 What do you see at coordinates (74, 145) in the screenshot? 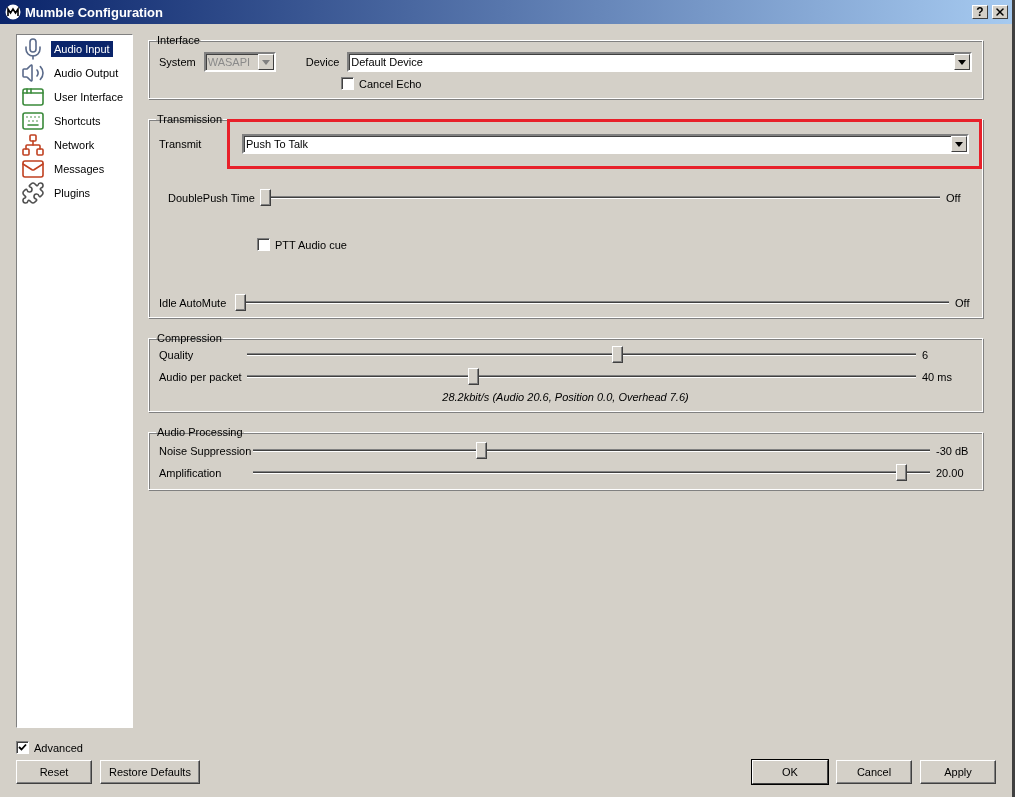
I see `sidebar-item: Network` at bounding box center [74, 145].